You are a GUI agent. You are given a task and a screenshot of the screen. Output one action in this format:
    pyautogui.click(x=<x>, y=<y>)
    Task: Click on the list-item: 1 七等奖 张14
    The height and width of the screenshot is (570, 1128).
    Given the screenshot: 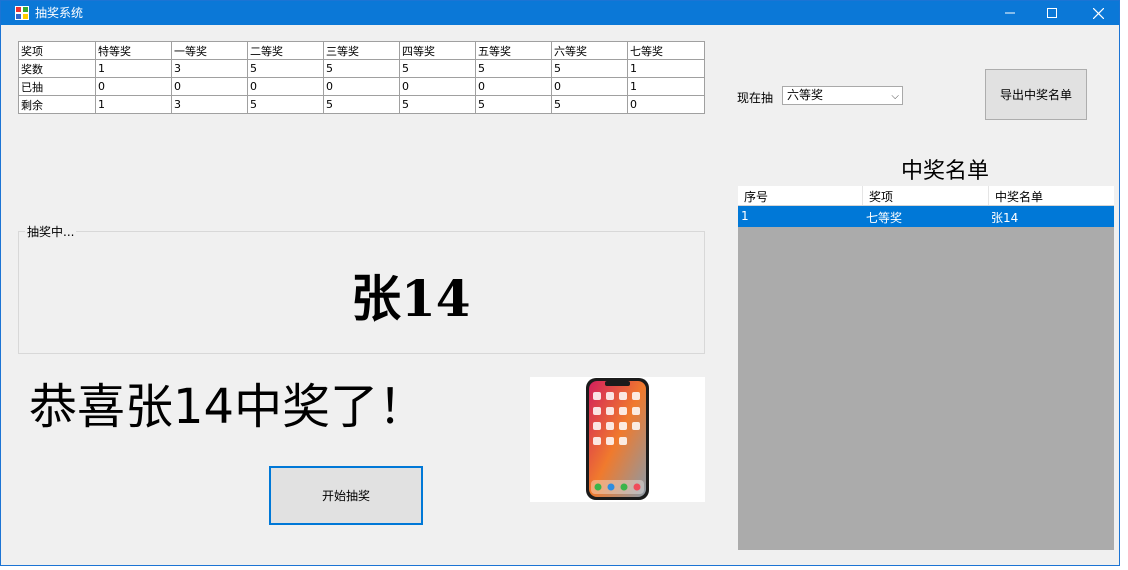 What is the action you would take?
    pyautogui.click(x=926, y=216)
    